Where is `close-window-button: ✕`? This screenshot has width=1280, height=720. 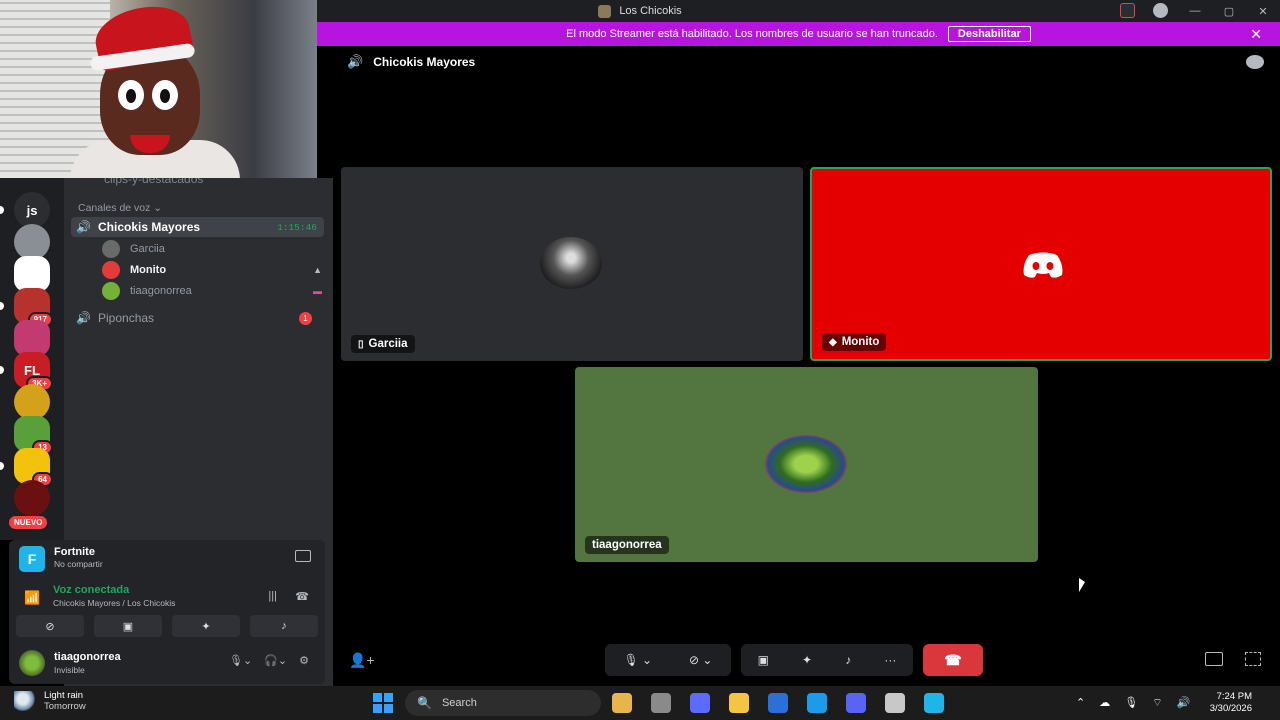
close-window-button: ✕ is located at coordinates (1263, 11).